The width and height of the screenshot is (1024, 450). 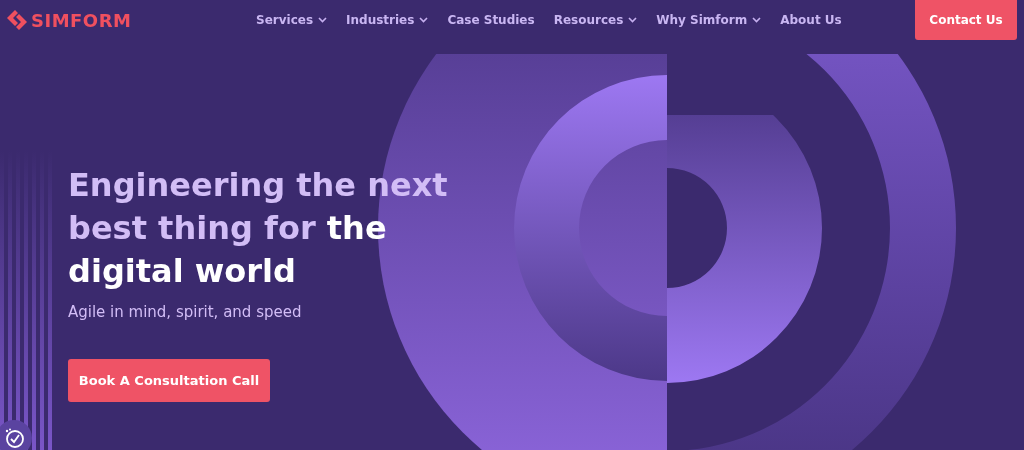 What do you see at coordinates (491, 20) in the screenshot?
I see `nav-link: Case Studies` at bounding box center [491, 20].